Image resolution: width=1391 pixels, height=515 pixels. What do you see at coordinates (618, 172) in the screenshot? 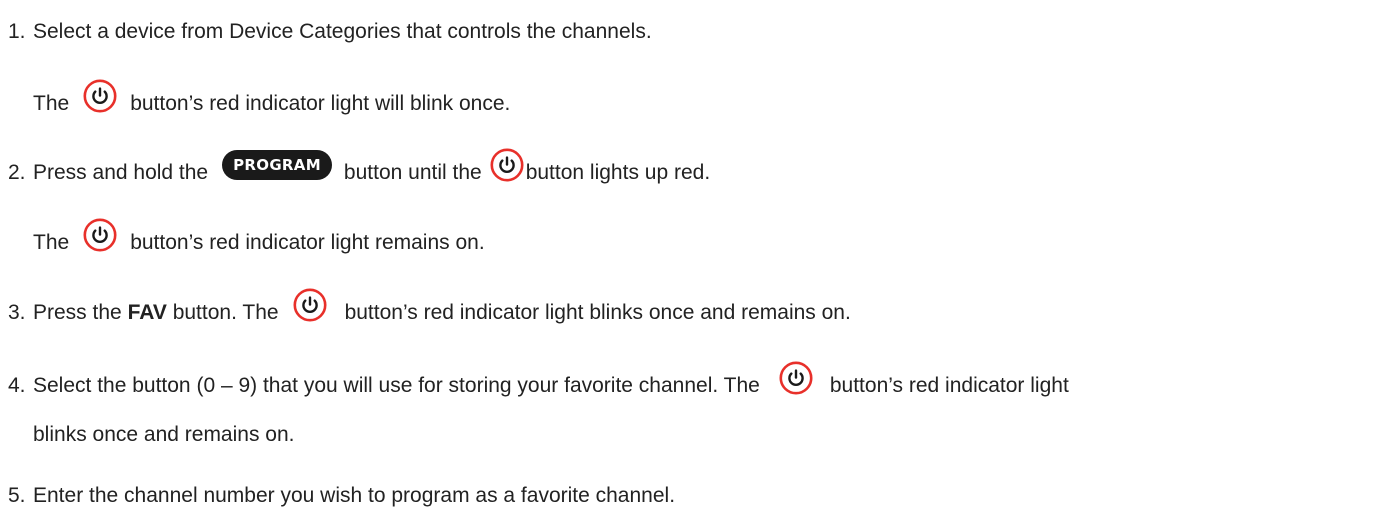
I see `step-text-c: button lights up red.` at bounding box center [618, 172].